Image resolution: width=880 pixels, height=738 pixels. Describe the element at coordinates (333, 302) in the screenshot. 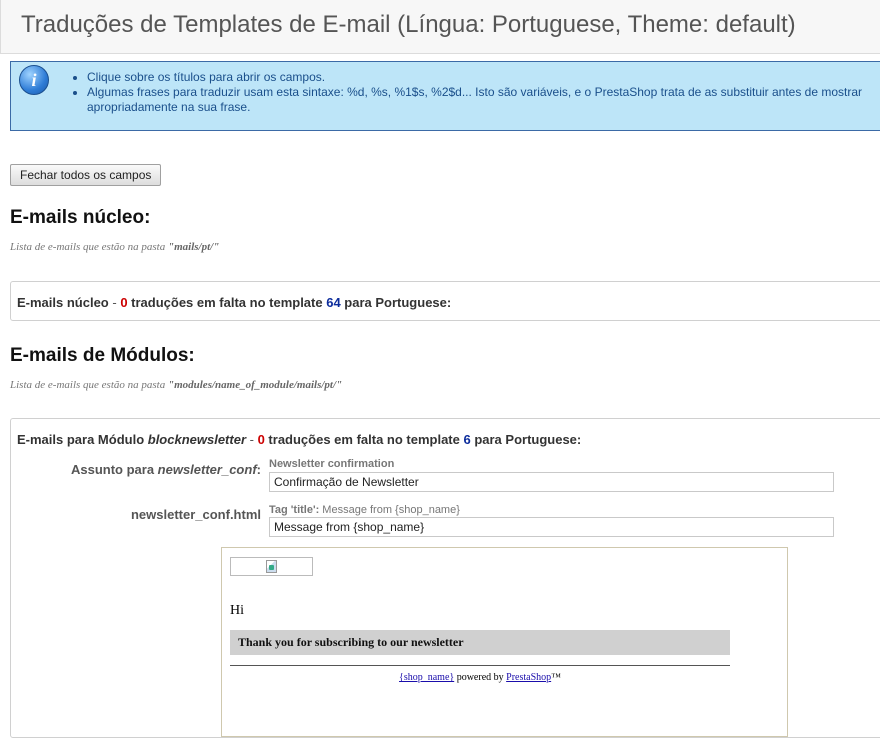

I see `template-count: 64` at that location.